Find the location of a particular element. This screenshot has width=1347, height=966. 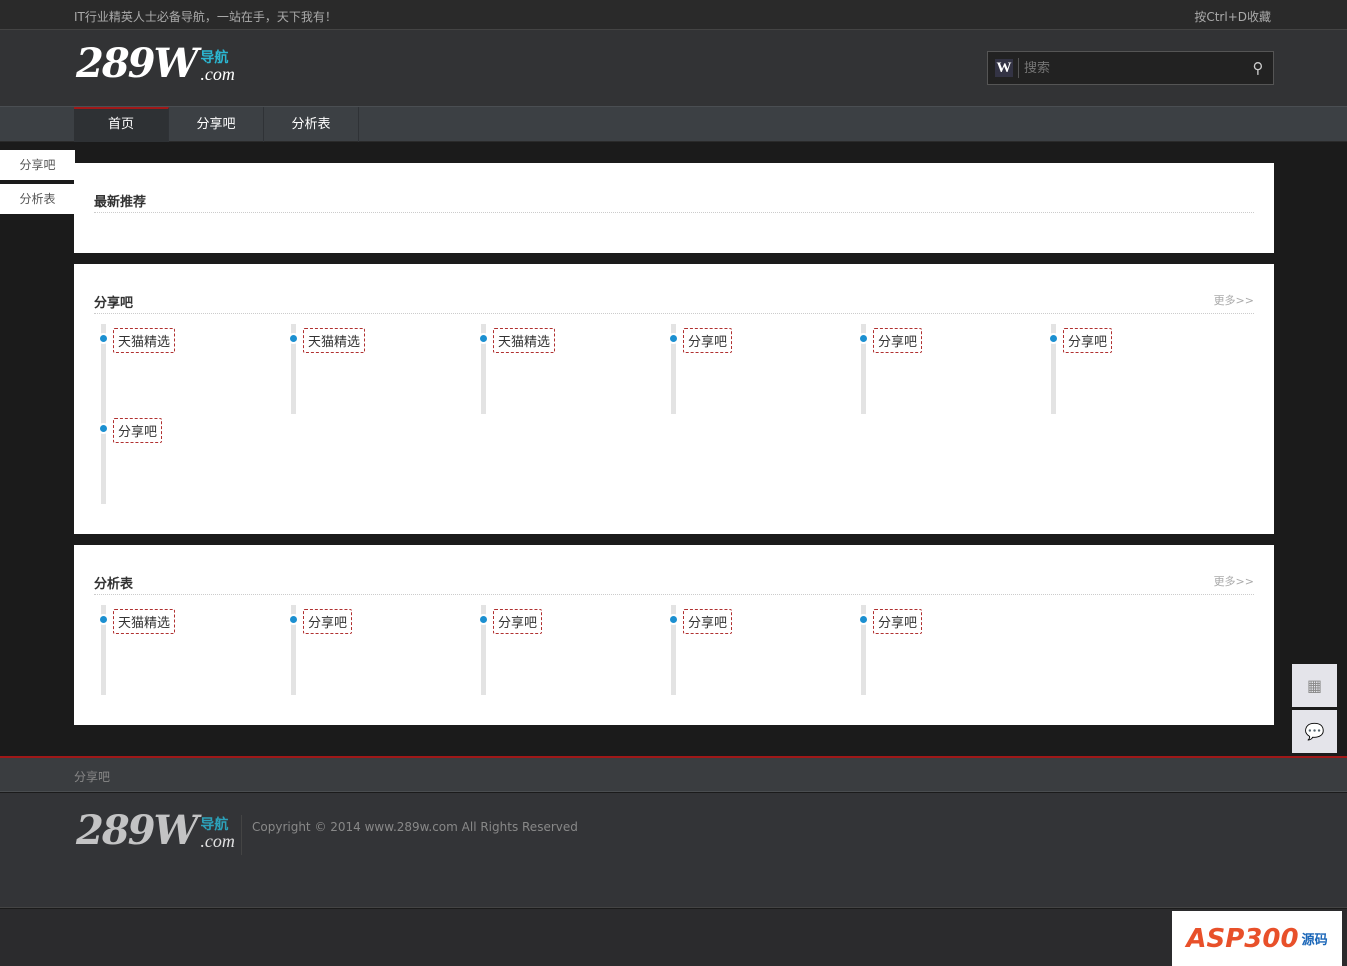

footer-links: 分享吧 is located at coordinates (673, 775).